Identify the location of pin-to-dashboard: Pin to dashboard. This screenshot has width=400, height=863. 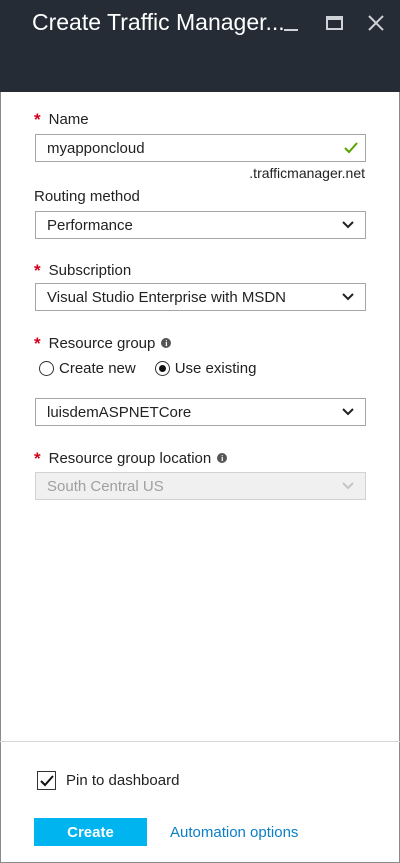
(108, 780).